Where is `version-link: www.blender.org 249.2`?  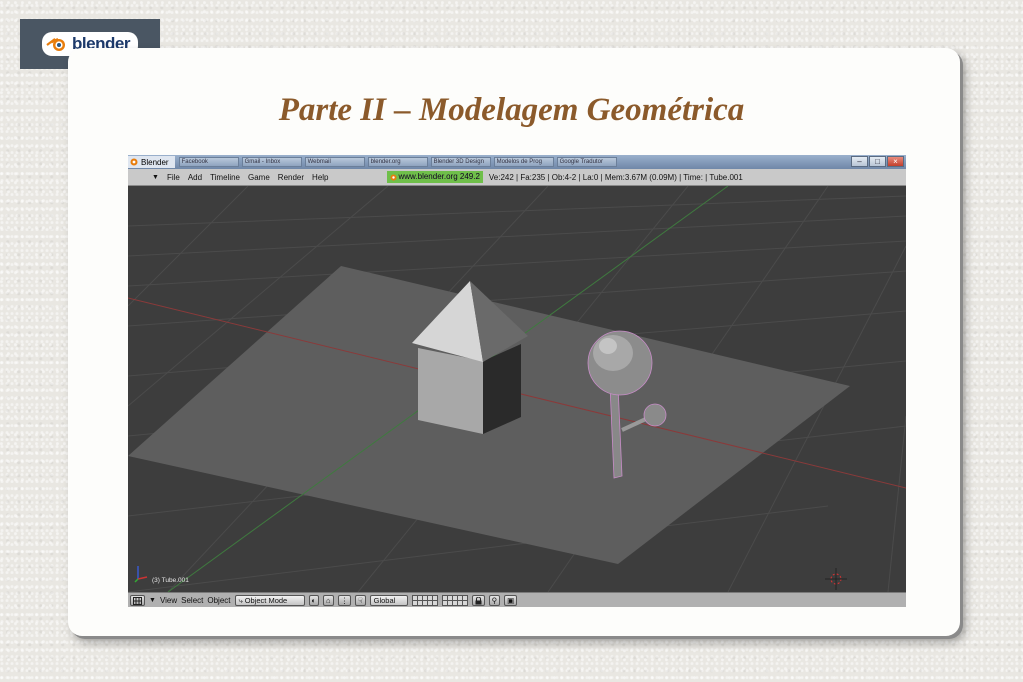 version-link: www.blender.org 249.2 is located at coordinates (434, 177).